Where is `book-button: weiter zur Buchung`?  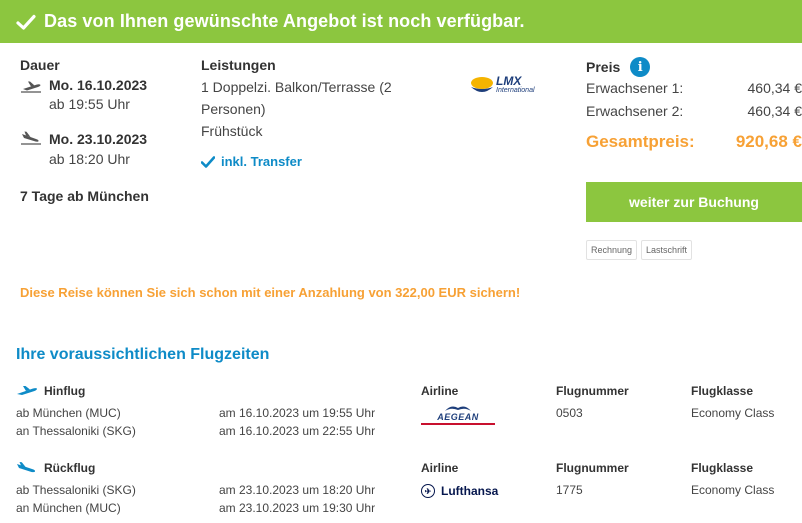 book-button: weiter zur Buchung is located at coordinates (694, 202).